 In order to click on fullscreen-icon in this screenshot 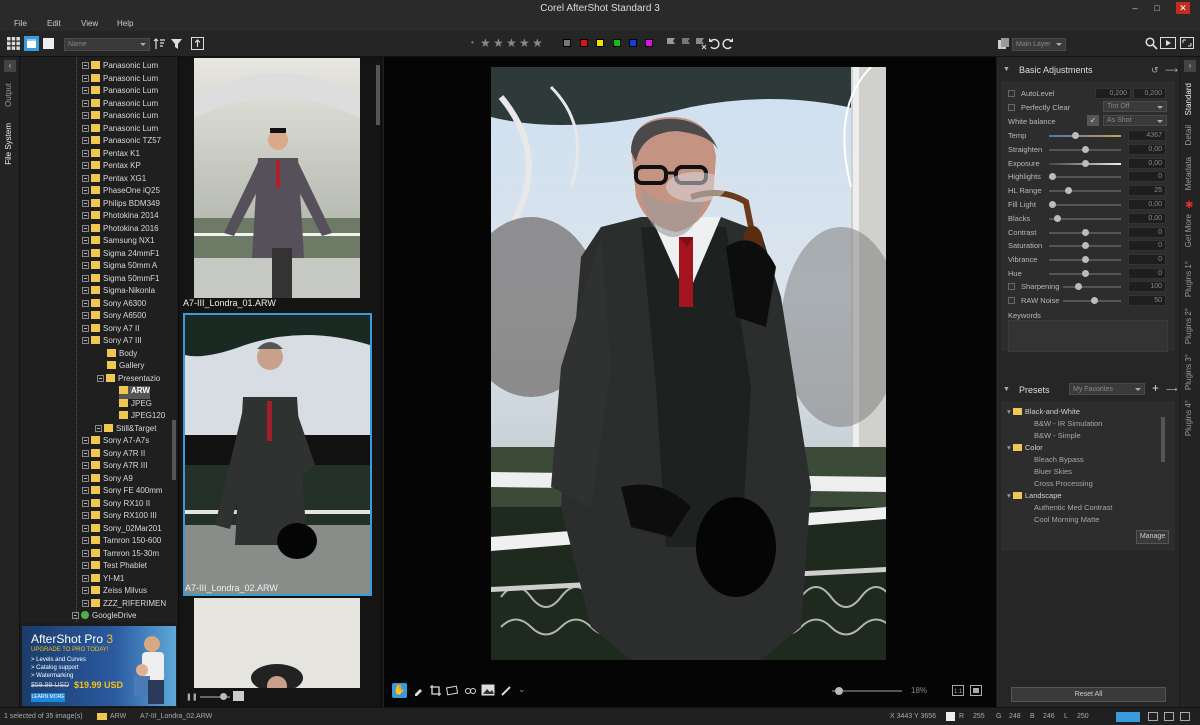, I will do `click(1187, 43)`.